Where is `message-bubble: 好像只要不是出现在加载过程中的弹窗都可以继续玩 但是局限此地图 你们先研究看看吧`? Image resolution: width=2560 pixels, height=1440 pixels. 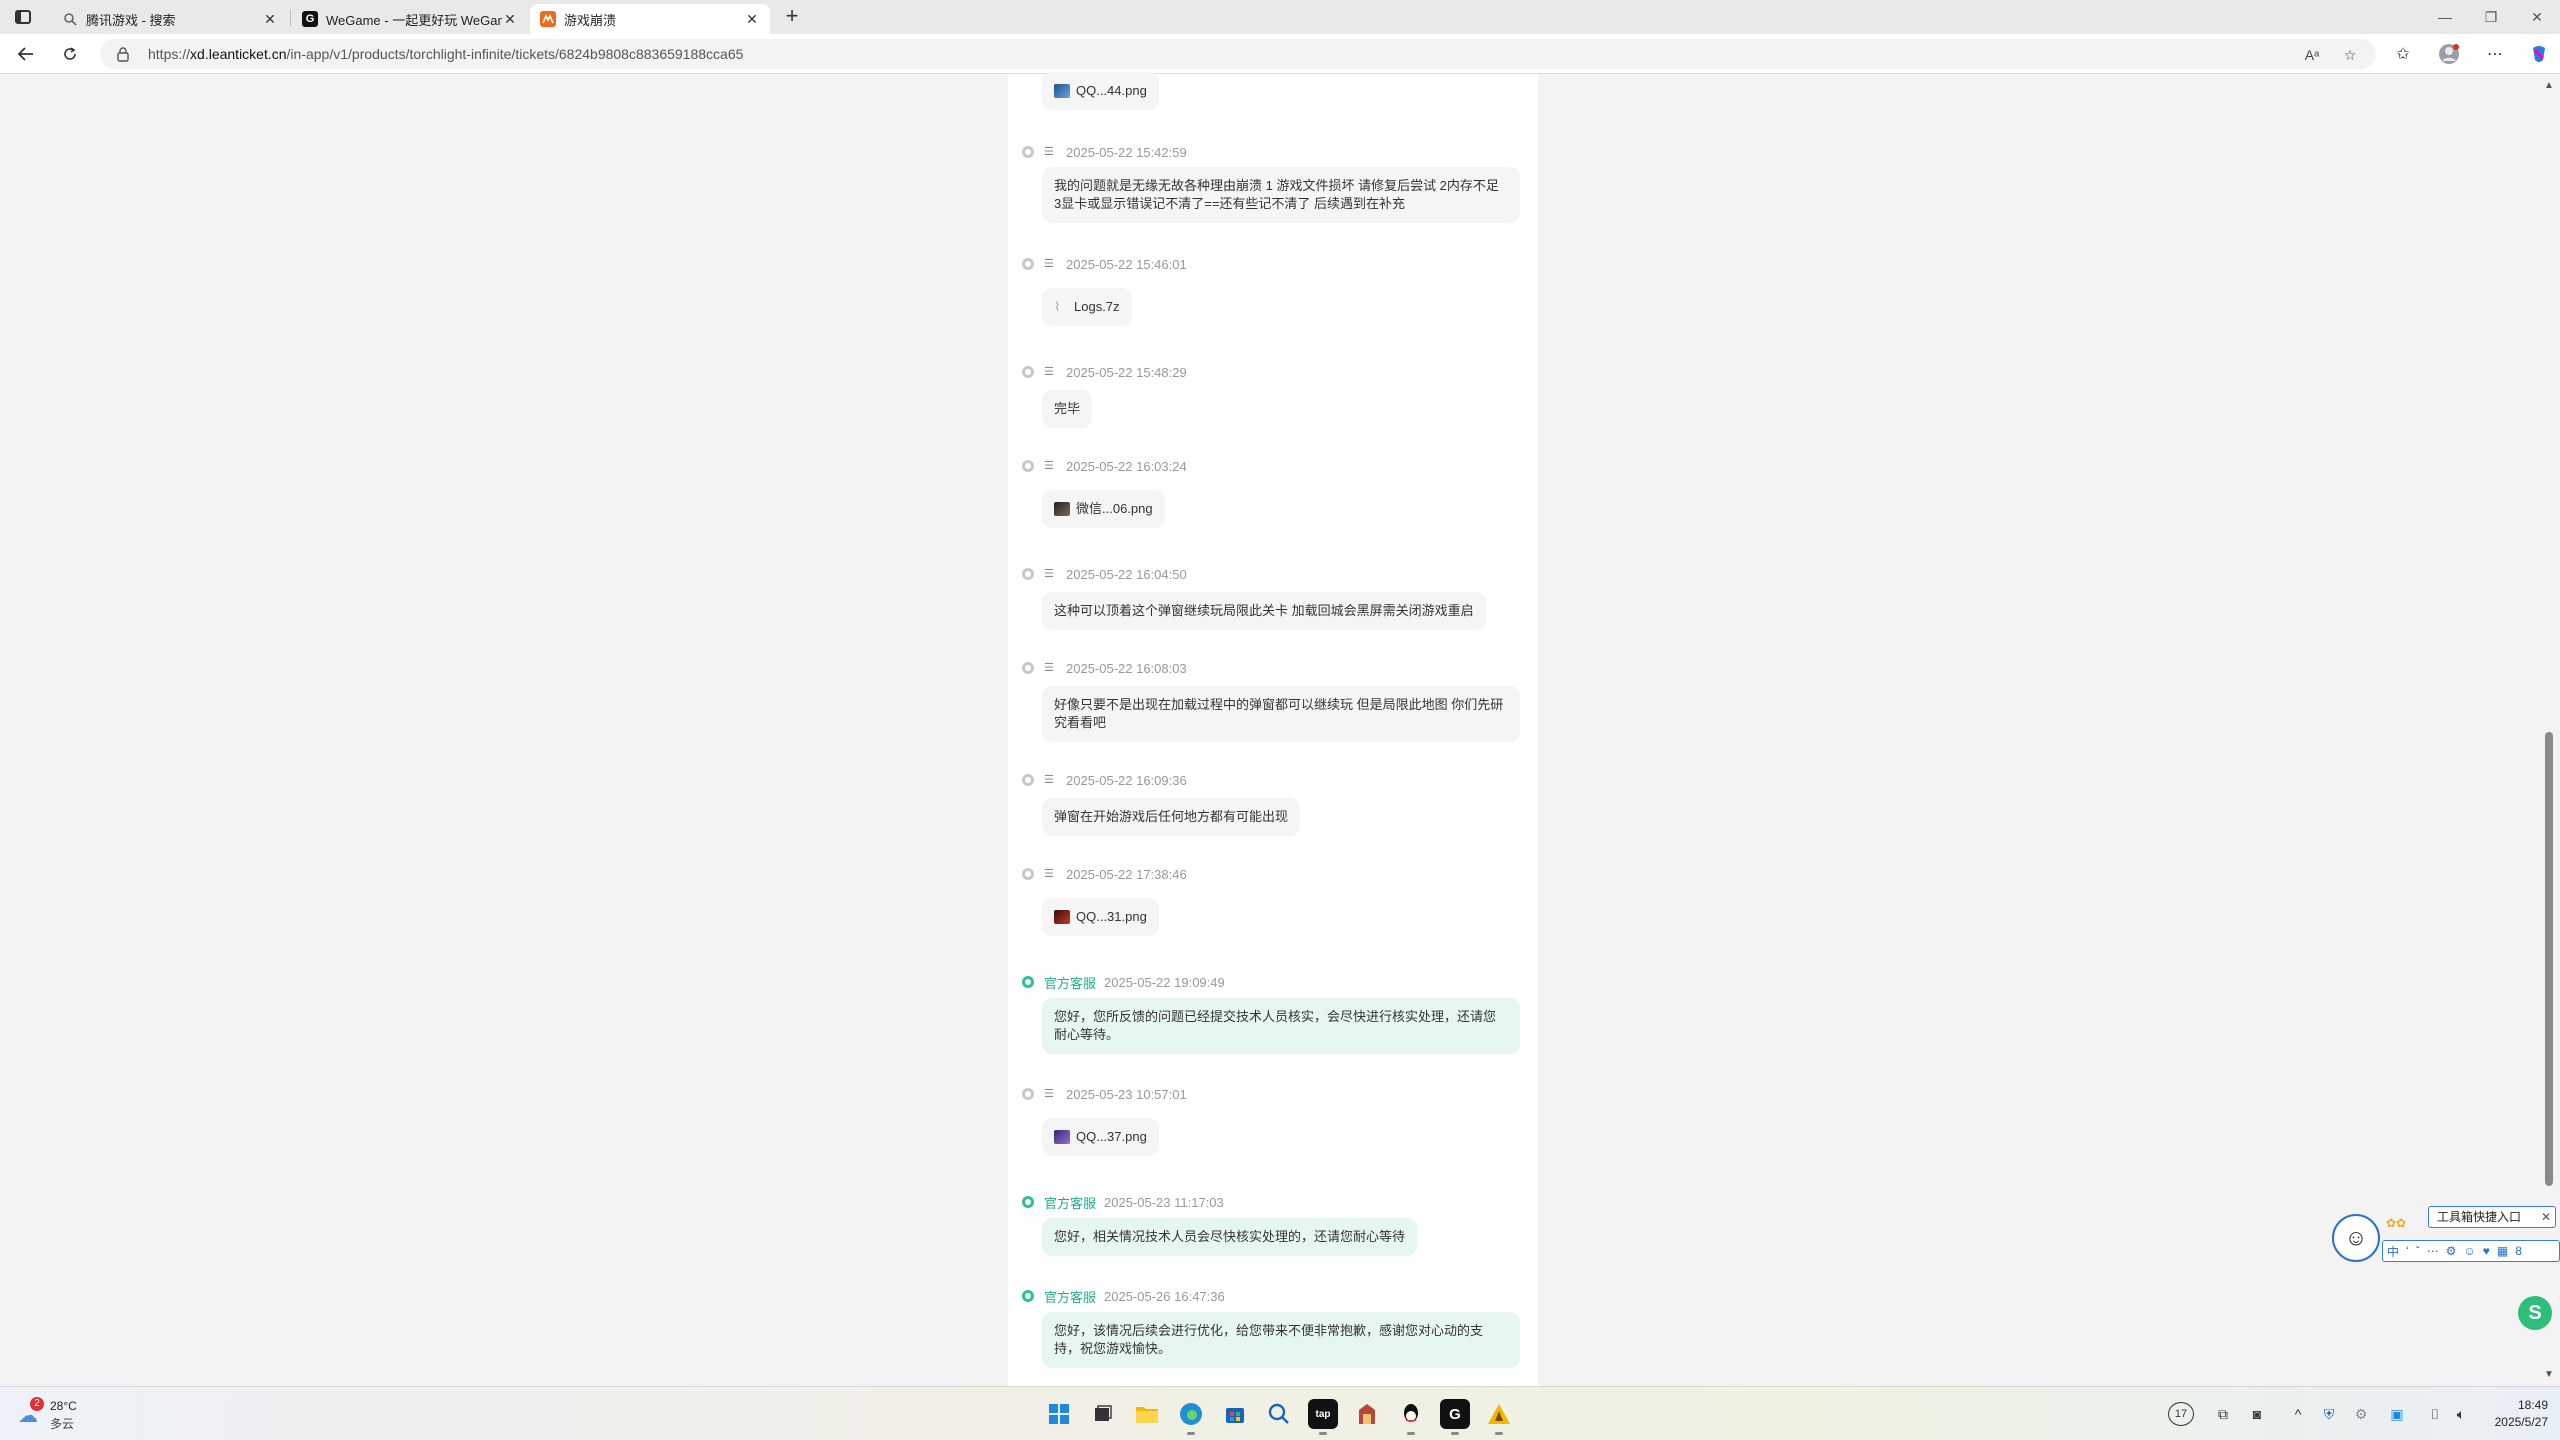
message-bubble: 好像只要不是出现在加载过程中的弹窗都可以继续玩 但是局限此地图 你们先研究看看吧 is located at coordinates (1281, 714).